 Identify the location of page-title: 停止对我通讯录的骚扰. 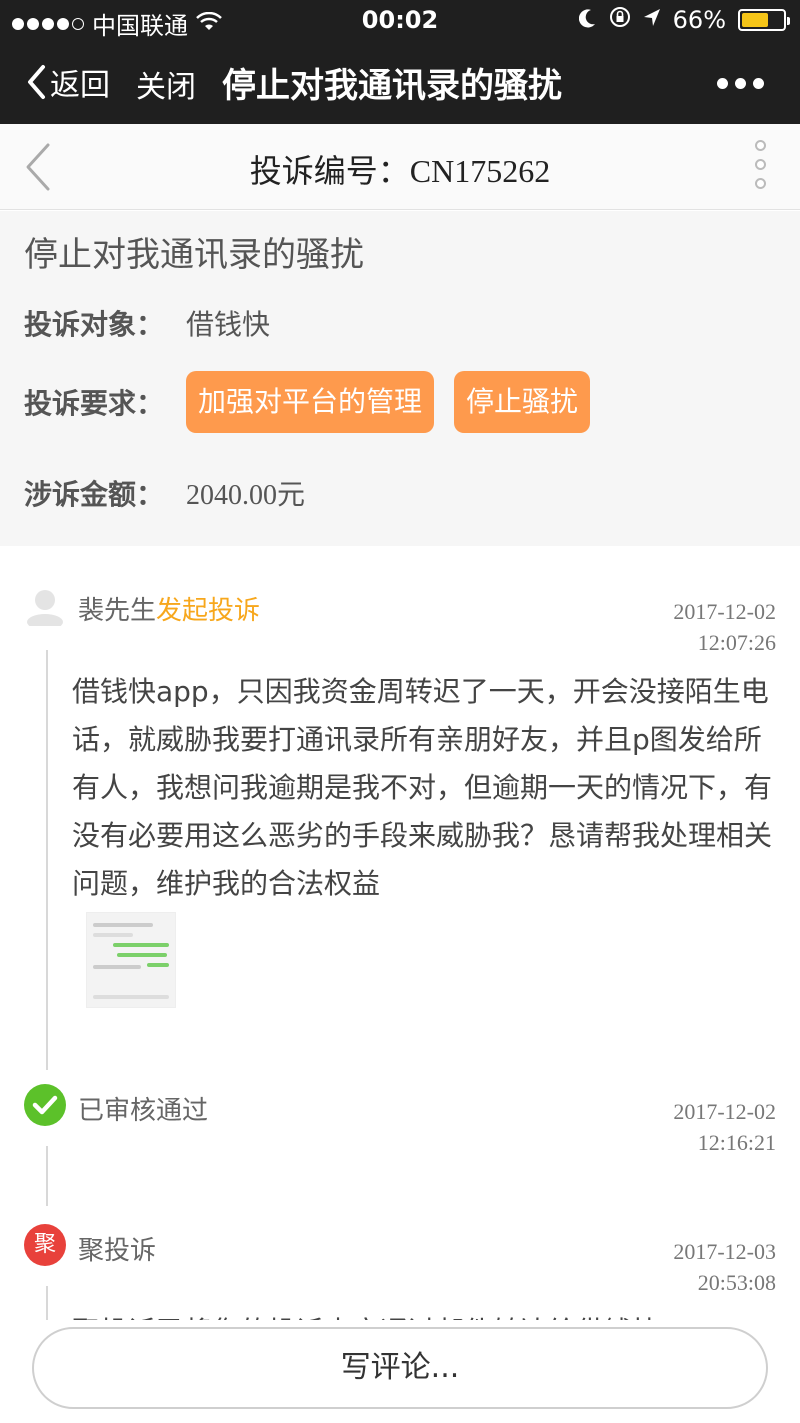
(392, 86).